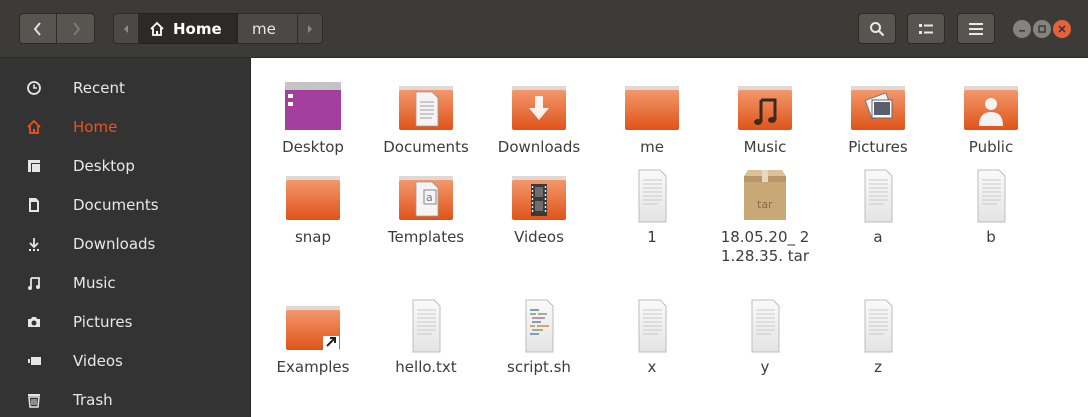 This screenshot has width=1088, height=417. I want to click on sidebar-item-label: Music, so click(94, 282).